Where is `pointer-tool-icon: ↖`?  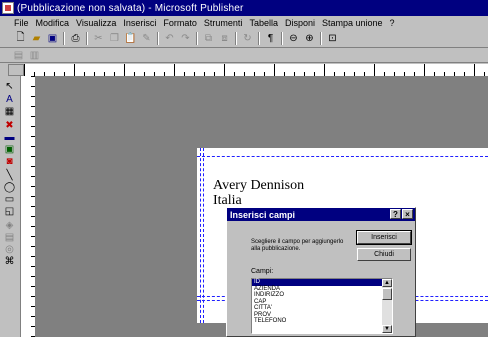 pointer-tool-icon: ↖ is located at coordinates (9, 86).